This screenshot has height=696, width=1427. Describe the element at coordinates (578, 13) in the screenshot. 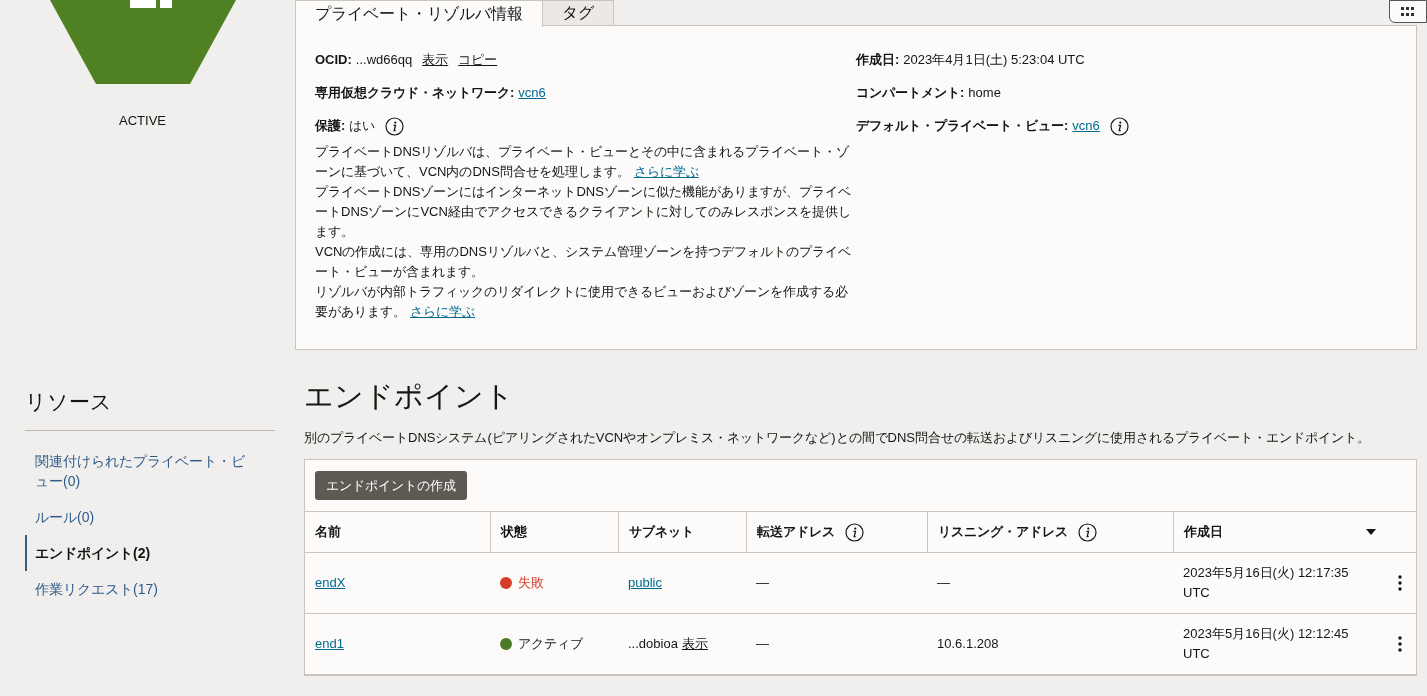

I see `tab: タグ` at that location.